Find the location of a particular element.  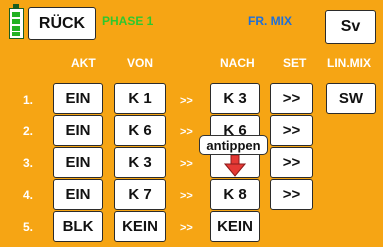

von-button: K 3 is located at coordinates (140, 162).